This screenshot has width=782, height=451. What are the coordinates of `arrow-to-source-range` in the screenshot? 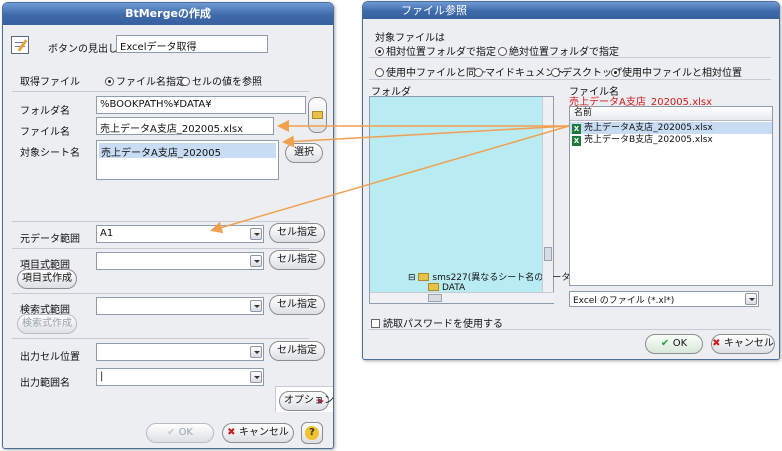 It's located at (390, 179).